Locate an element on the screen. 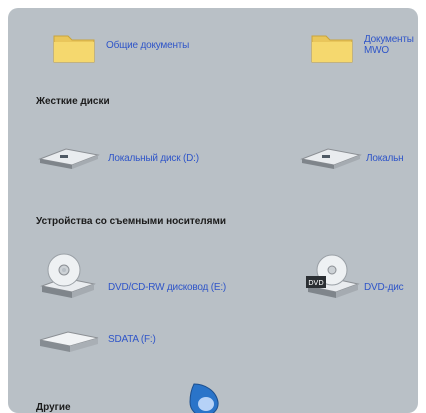  section-title-removable: Устройства со съемными носителями is located at coordinates (131, 221).